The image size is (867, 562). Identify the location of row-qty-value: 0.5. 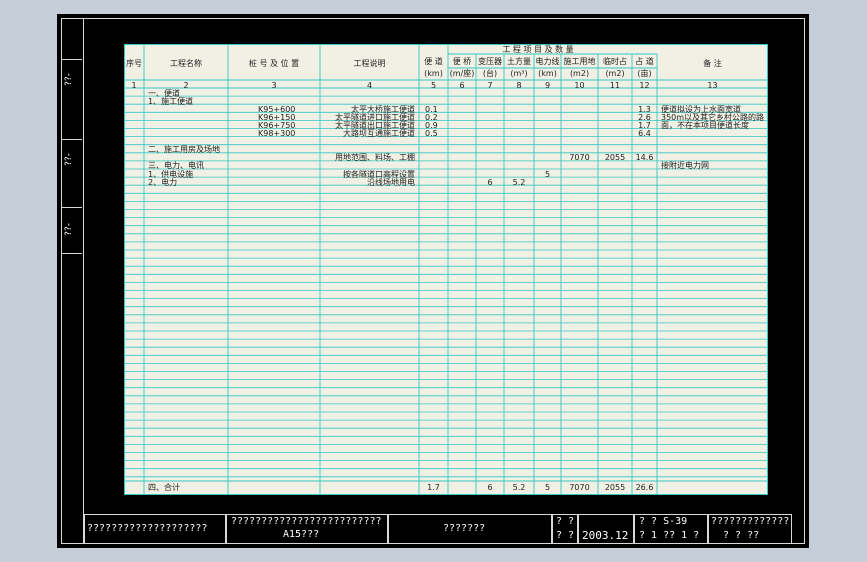
(431, 133).